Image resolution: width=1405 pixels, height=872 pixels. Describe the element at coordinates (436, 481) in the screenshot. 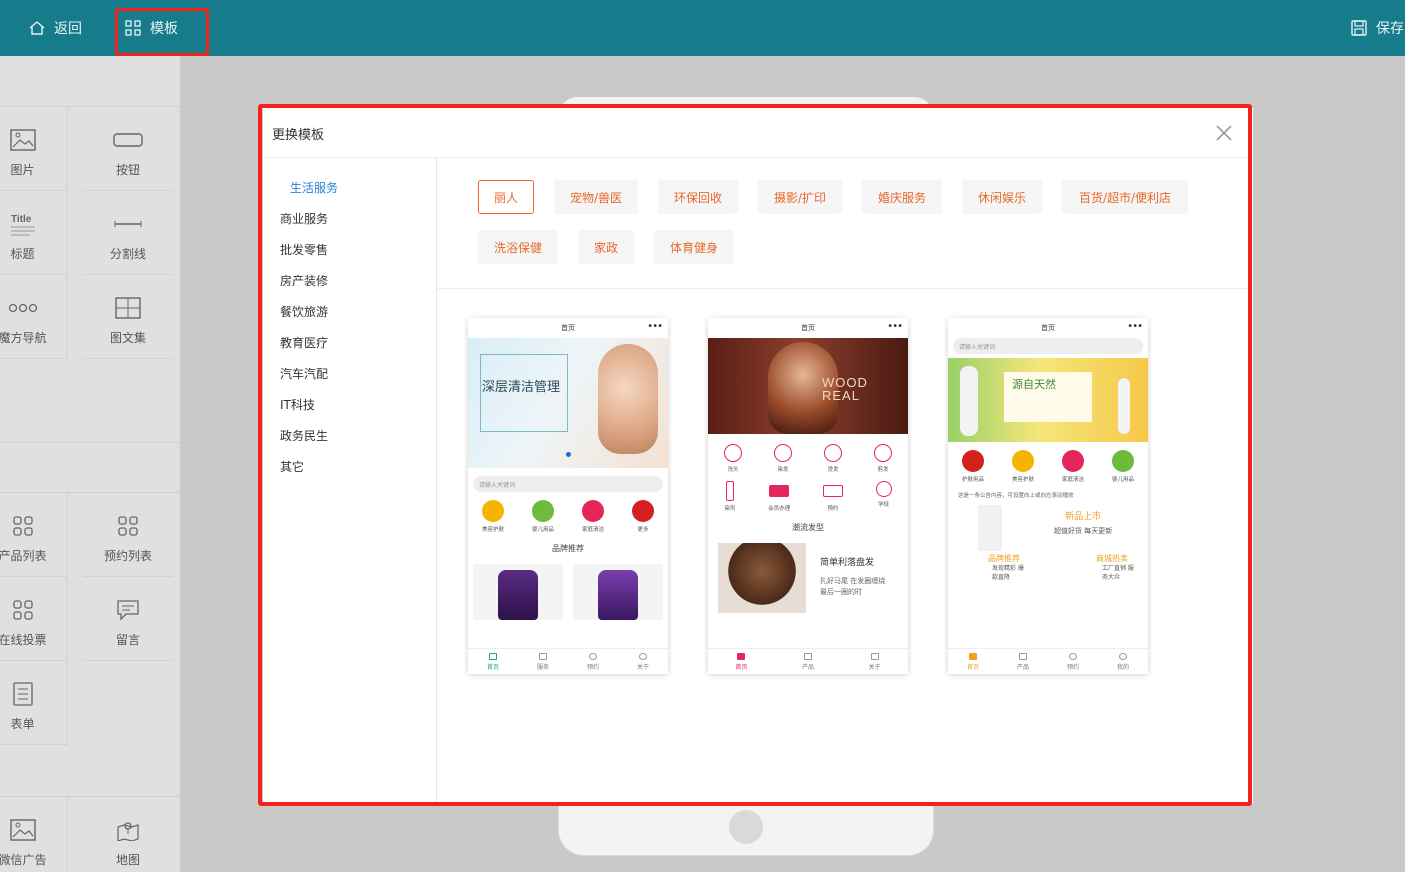

I see `category-panel-divider` at that location.